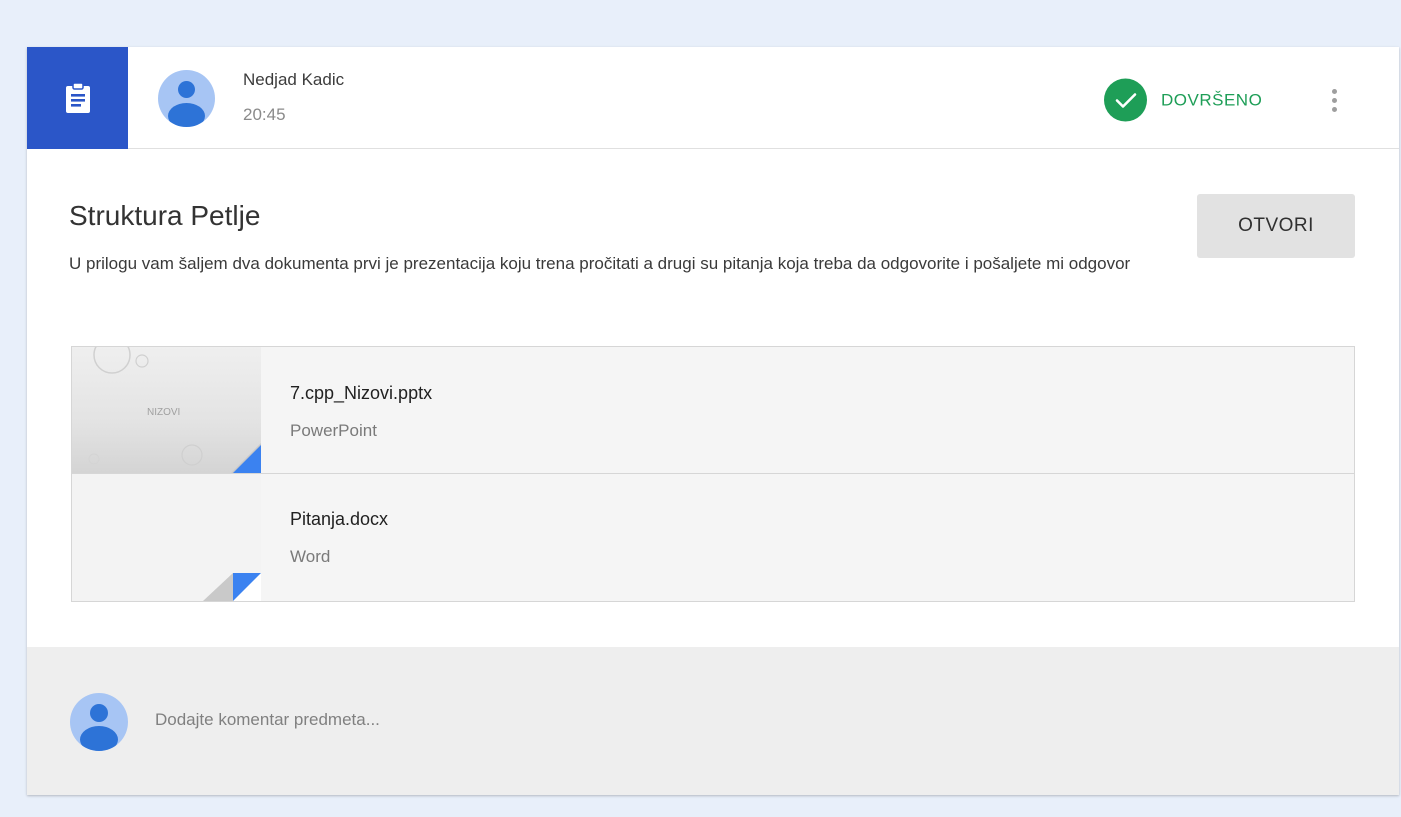  What do you see at coordinates (166, 537) in the screenshot?
I see `word-thumbnail` at bounding box center [166, 537].